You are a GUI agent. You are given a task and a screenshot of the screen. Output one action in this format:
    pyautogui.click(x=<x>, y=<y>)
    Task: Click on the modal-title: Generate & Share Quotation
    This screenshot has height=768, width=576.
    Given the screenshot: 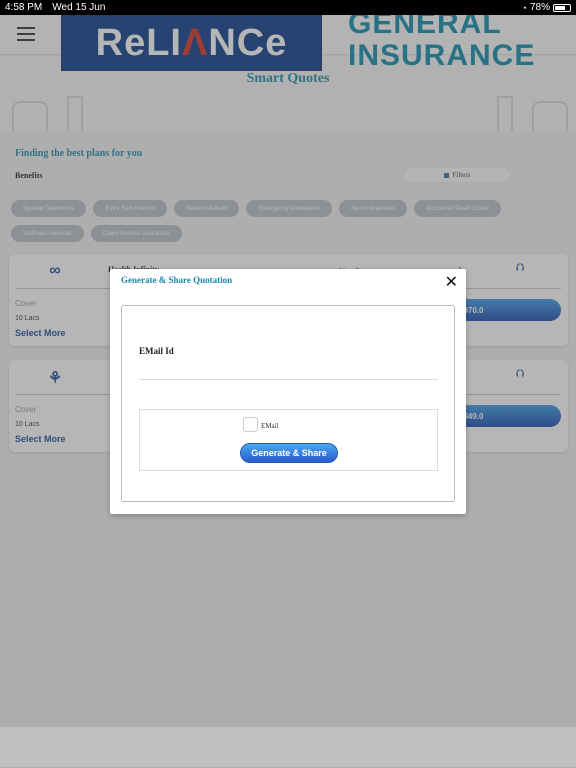 What is the action you would take?
    pyautogui.click(x=177, y=280)
    